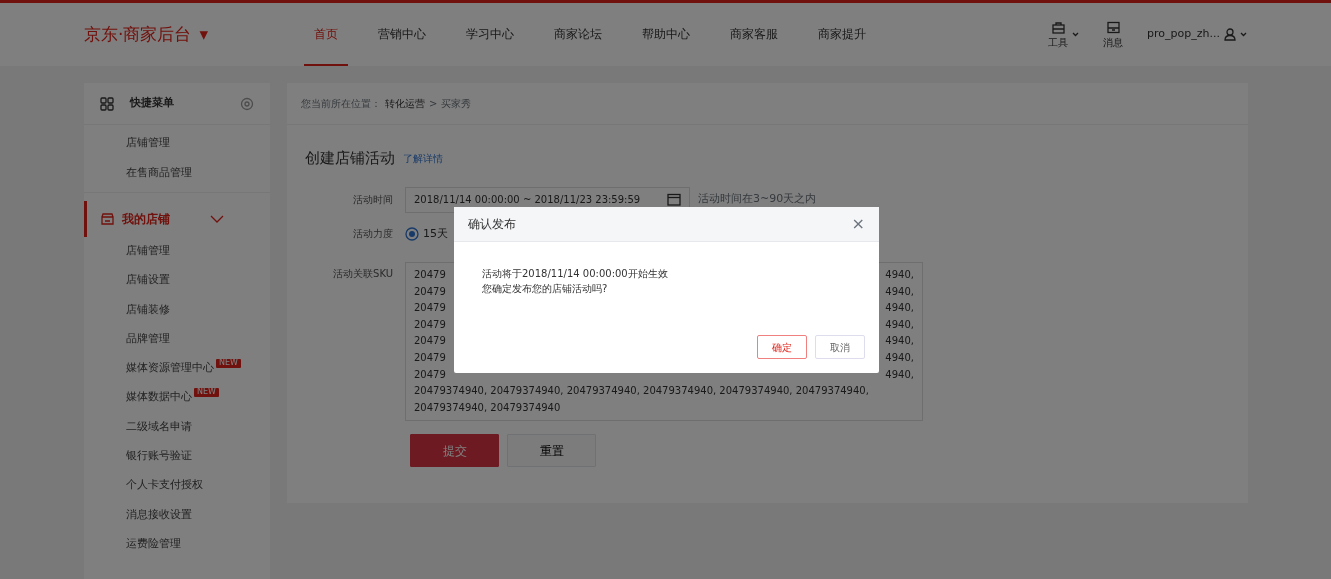  Describe the element at coordinates (152, 103) in the screenshot. I see `menu-title: 快捷菜单` at that location.